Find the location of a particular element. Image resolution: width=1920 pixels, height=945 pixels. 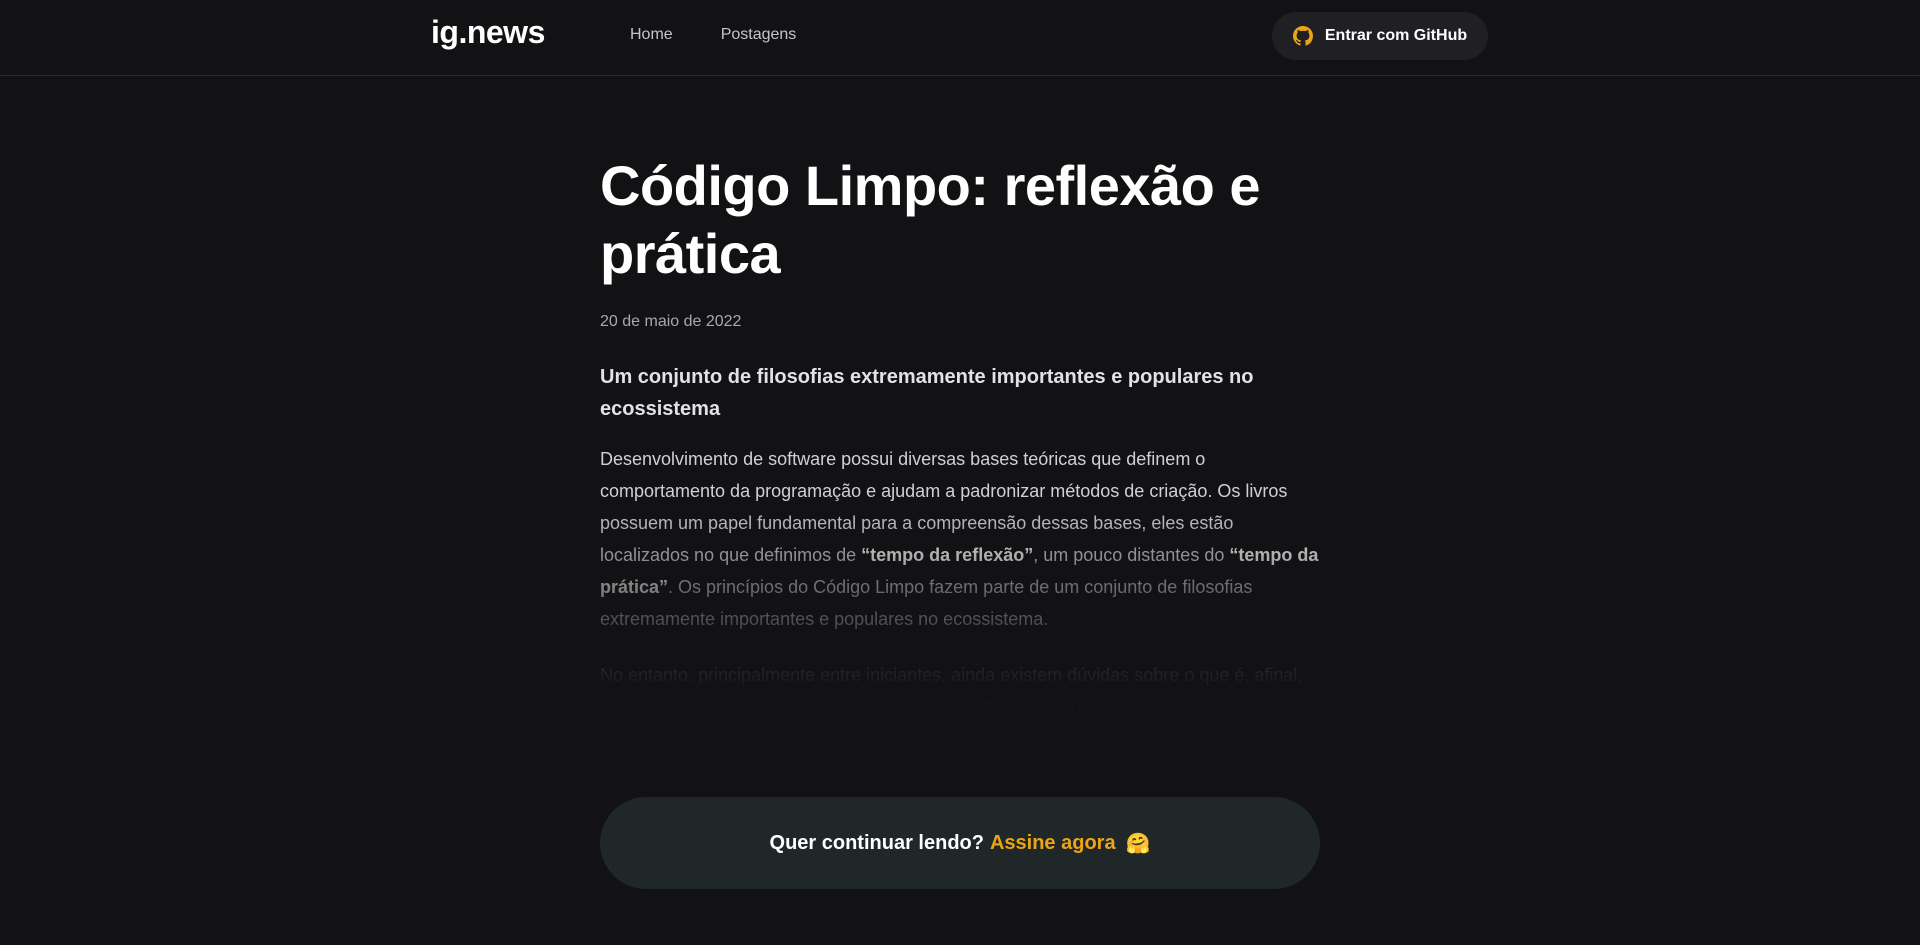

subscribe-link: Assine agora is located at coordinates (1053, 843).